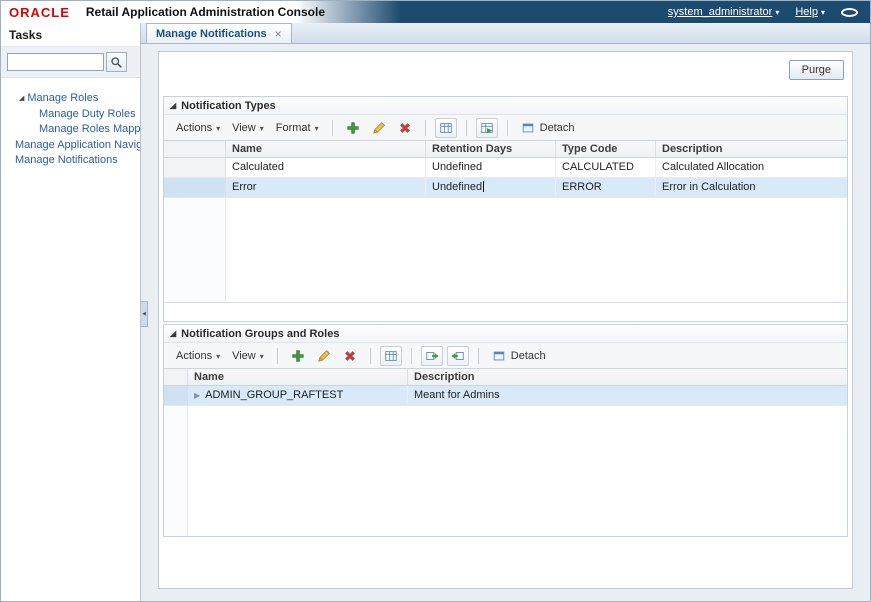 This screenshot has width=871, height=602. I want to click on sidebar-item-label: Manage Roles Mapping, so click(89, 129).